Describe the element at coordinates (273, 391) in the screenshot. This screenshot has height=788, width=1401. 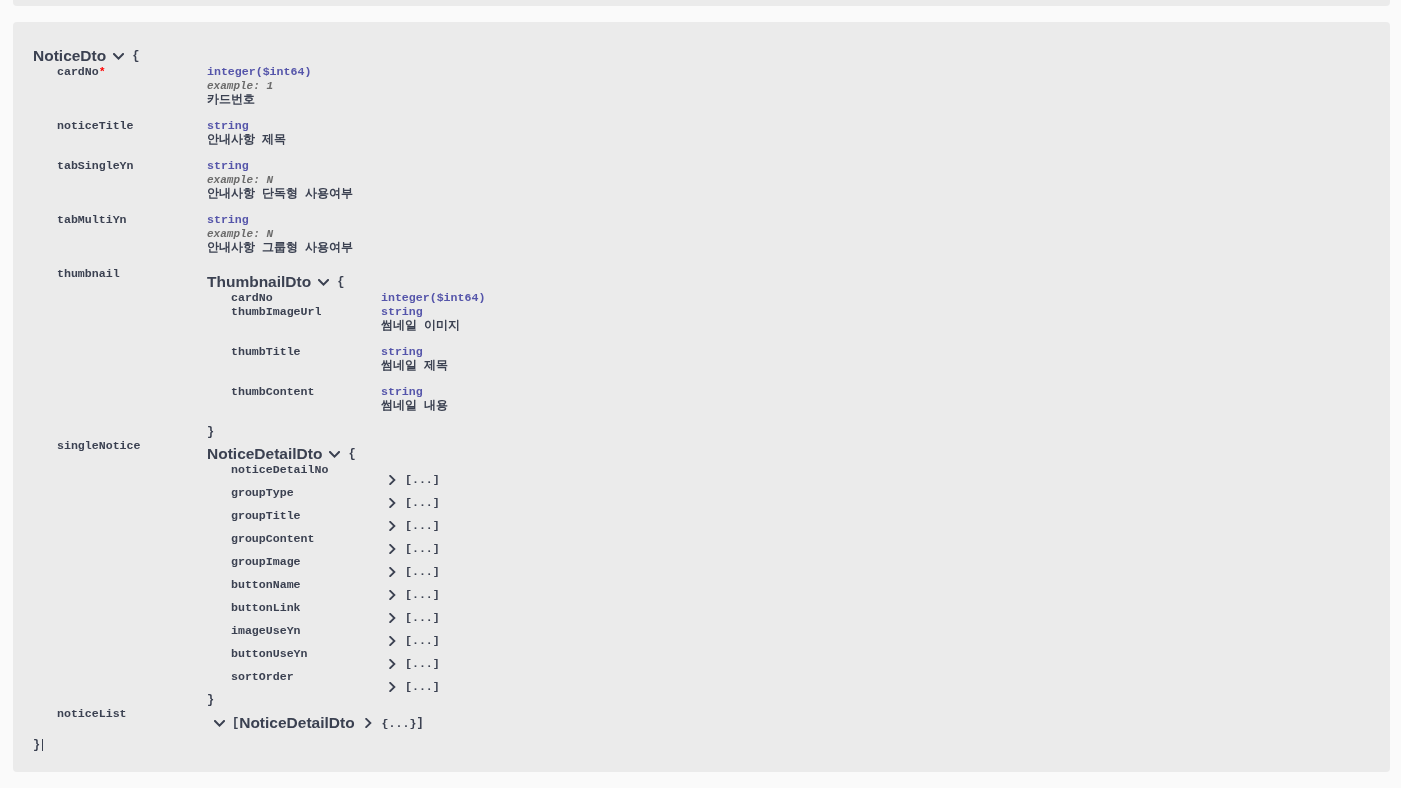
I see `property-name: thumbContent` at that location.